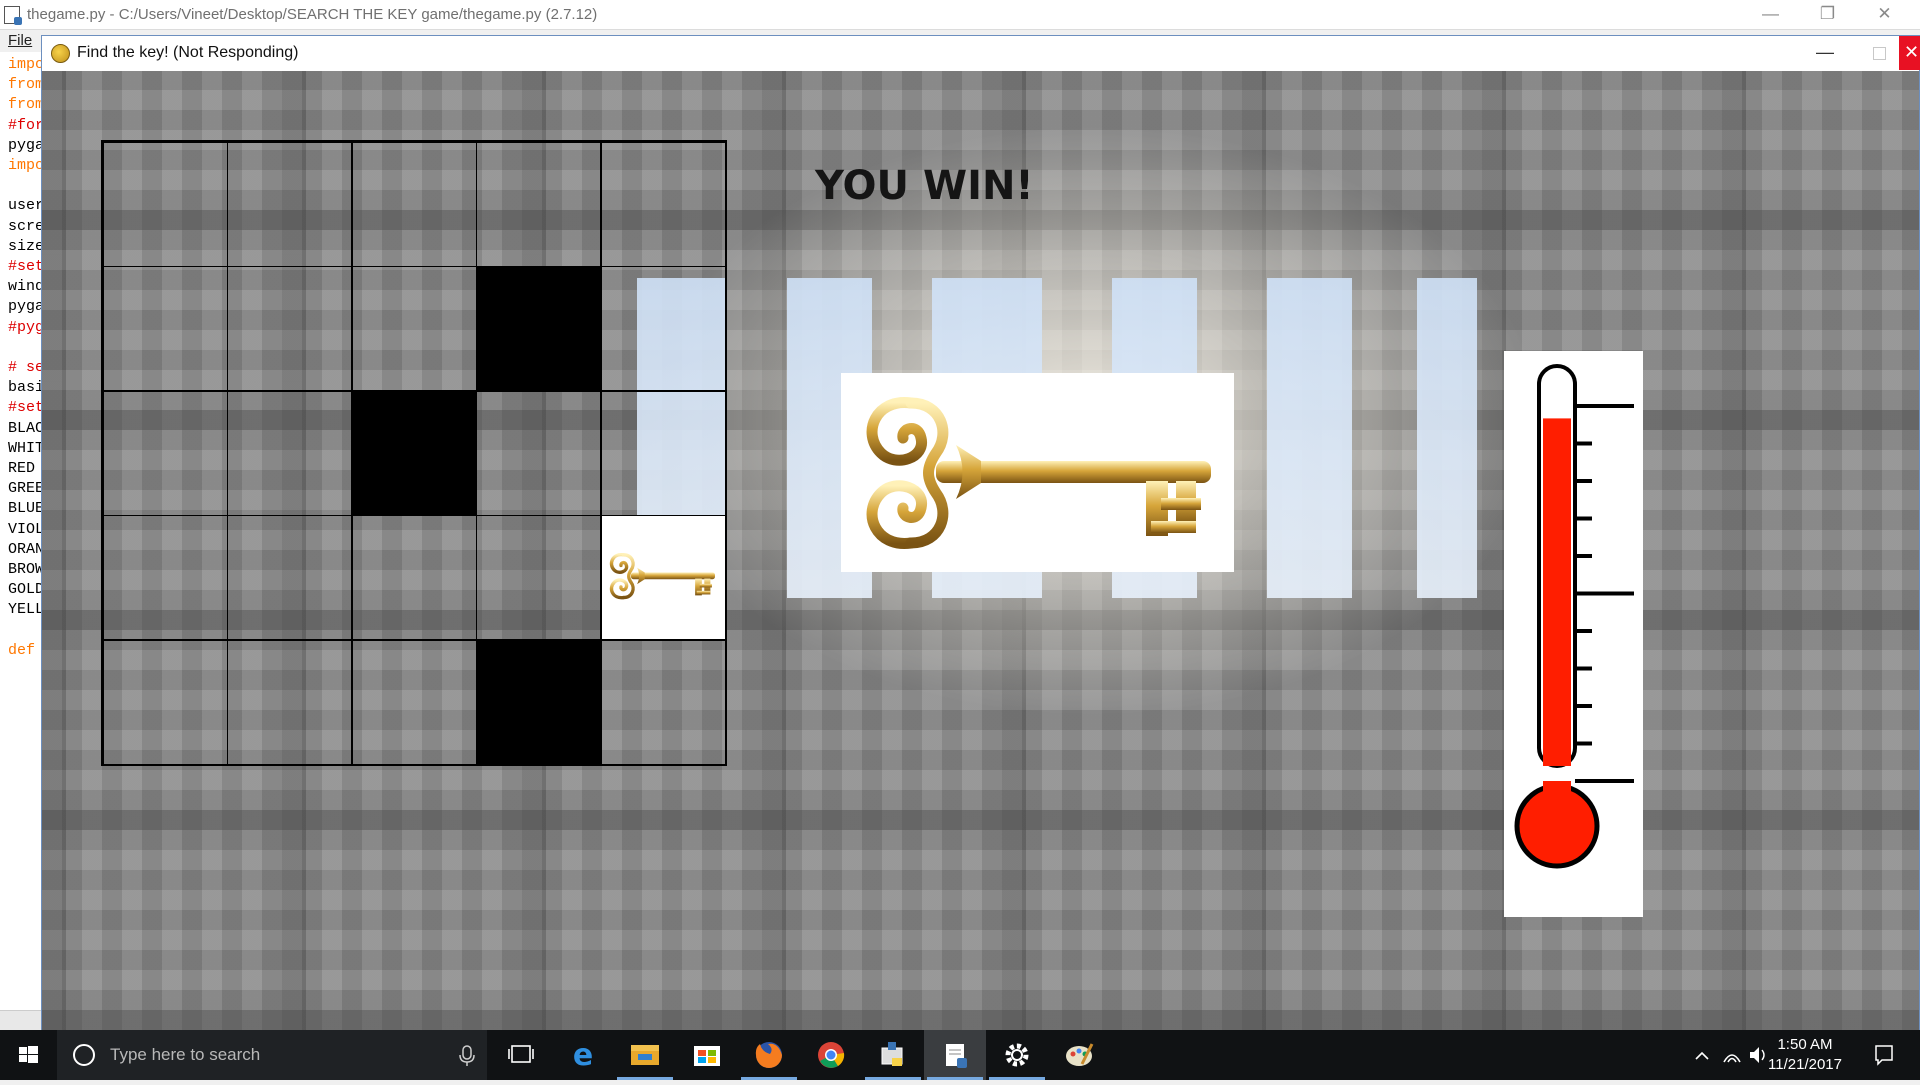  I want to click on found-key-panel, so click(1037, 472).